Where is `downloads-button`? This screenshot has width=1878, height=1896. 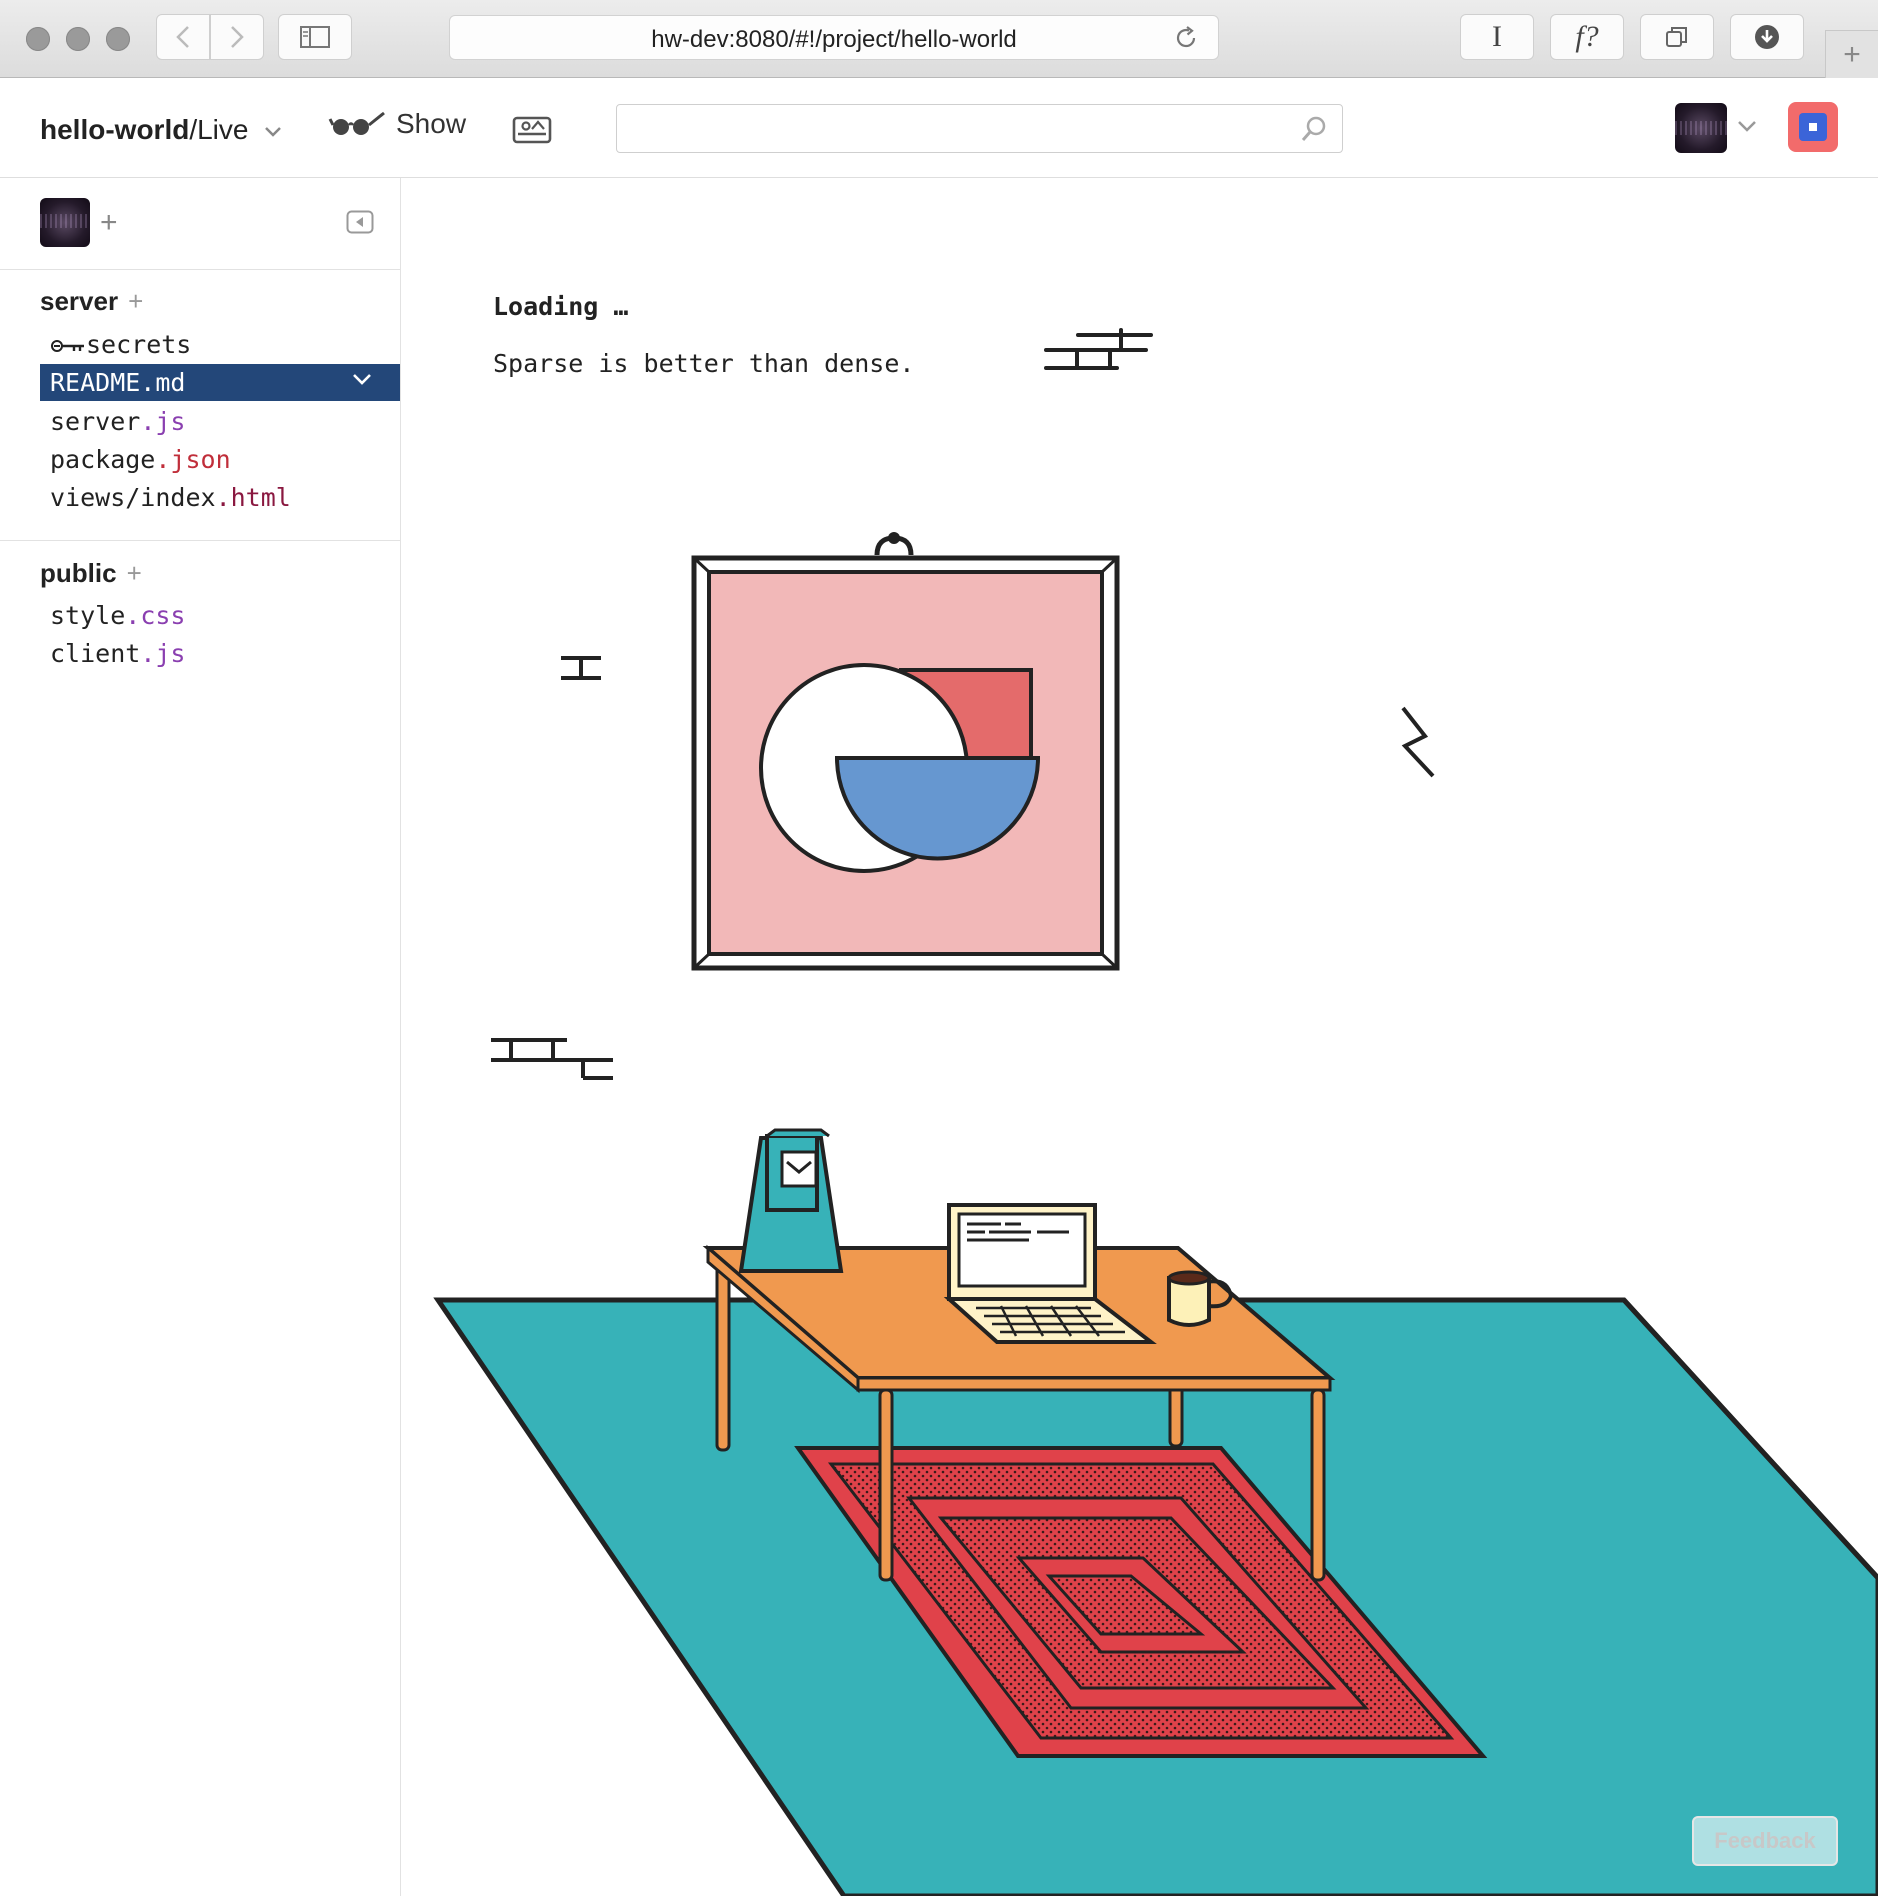
downloads-button is located at coordinates (1767, 37).